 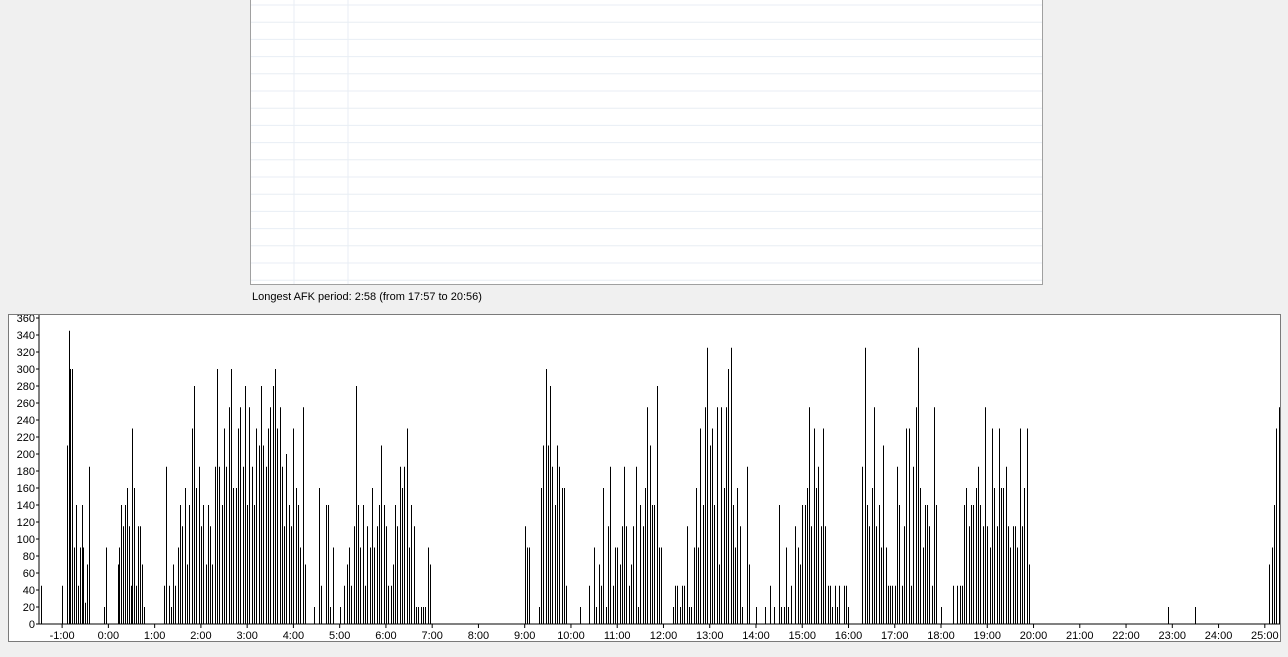 What do you see at coordinates (154, 636) in the screenshot?
I see `x-tick-label: 1:00` at bounding box center [154, 636].